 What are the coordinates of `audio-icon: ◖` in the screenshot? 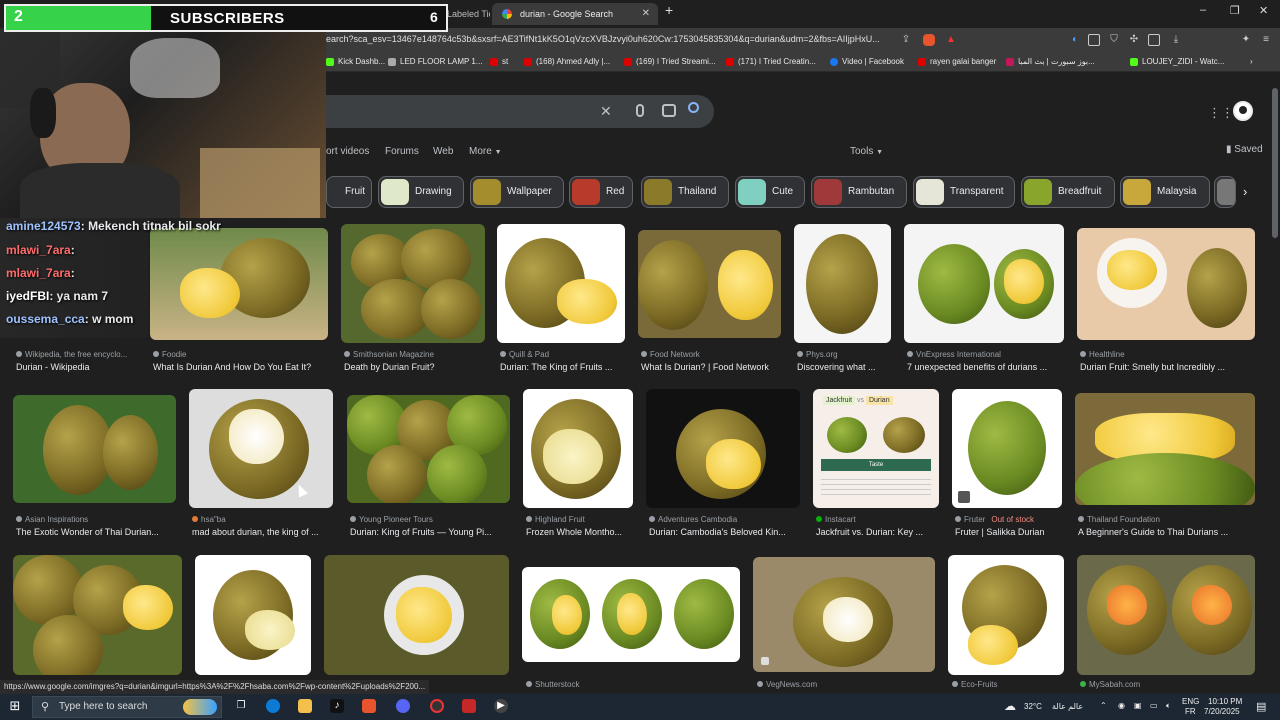 It's located at (1074, 40).